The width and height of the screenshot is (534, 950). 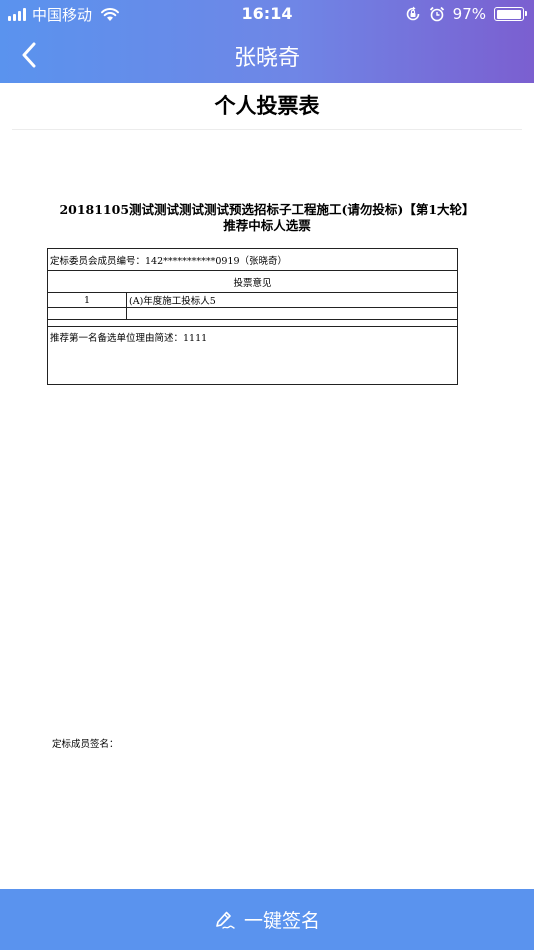 I want to click on table-row: 1 (A)年度施工投标人5, so click(x=252, y=300).